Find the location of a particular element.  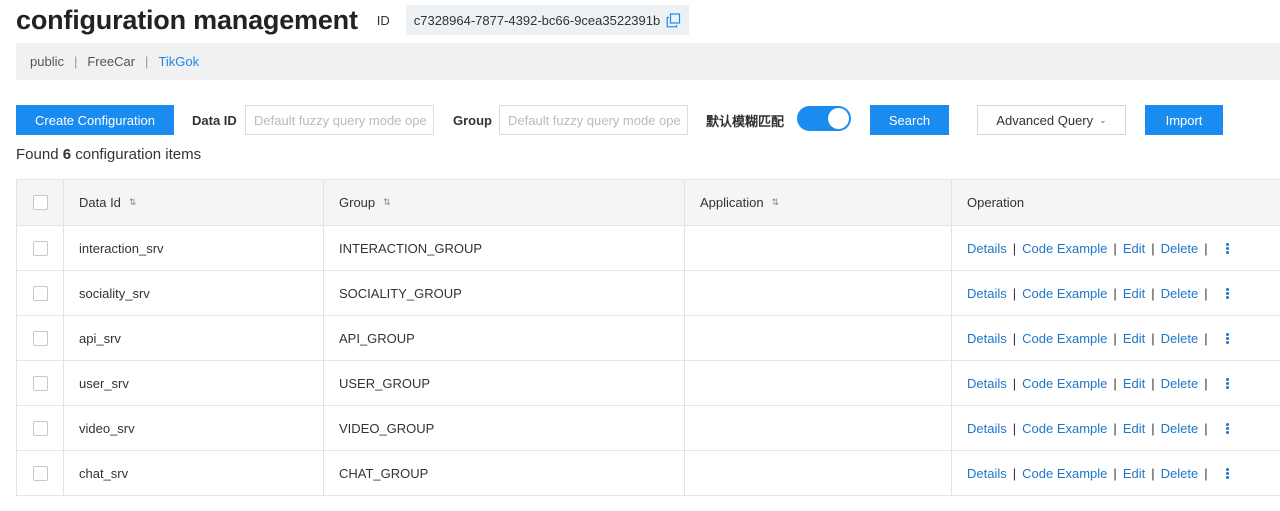

table-header-row: Data Id ⇅ Group ⇅ Application ⇅ Operation is located at coordinates (648, 203).